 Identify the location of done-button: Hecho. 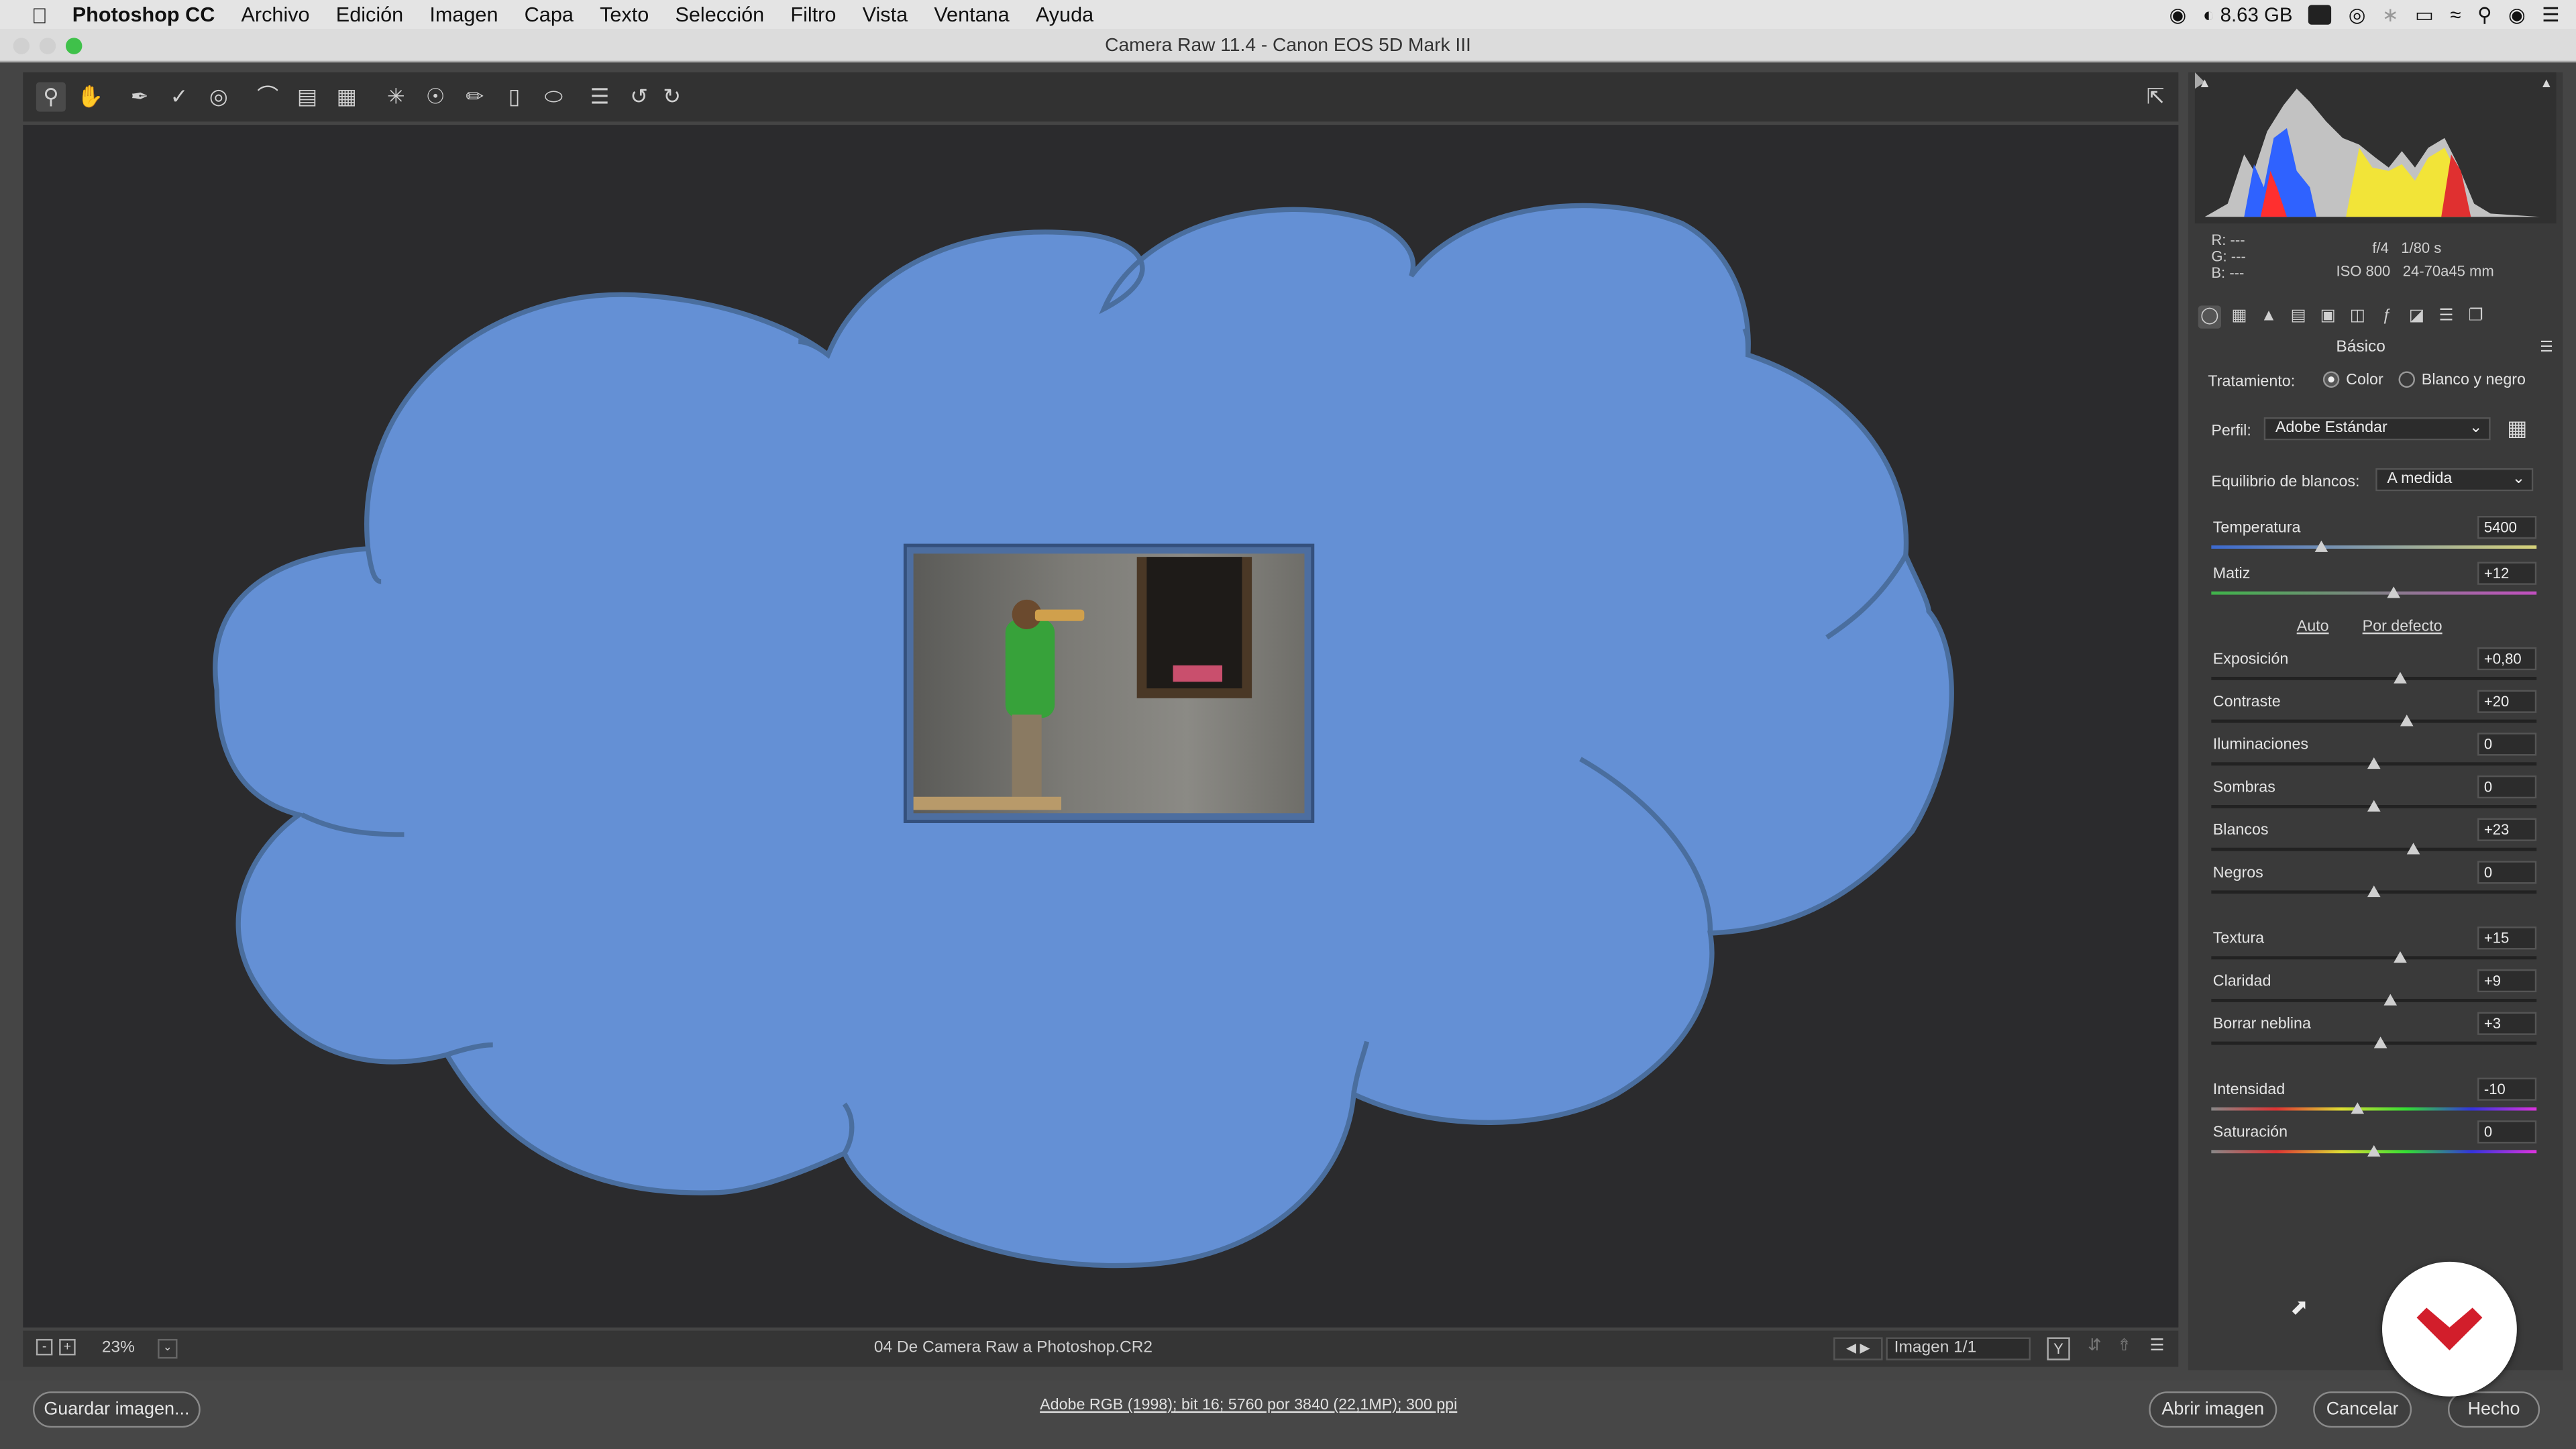
(2493, 1409).